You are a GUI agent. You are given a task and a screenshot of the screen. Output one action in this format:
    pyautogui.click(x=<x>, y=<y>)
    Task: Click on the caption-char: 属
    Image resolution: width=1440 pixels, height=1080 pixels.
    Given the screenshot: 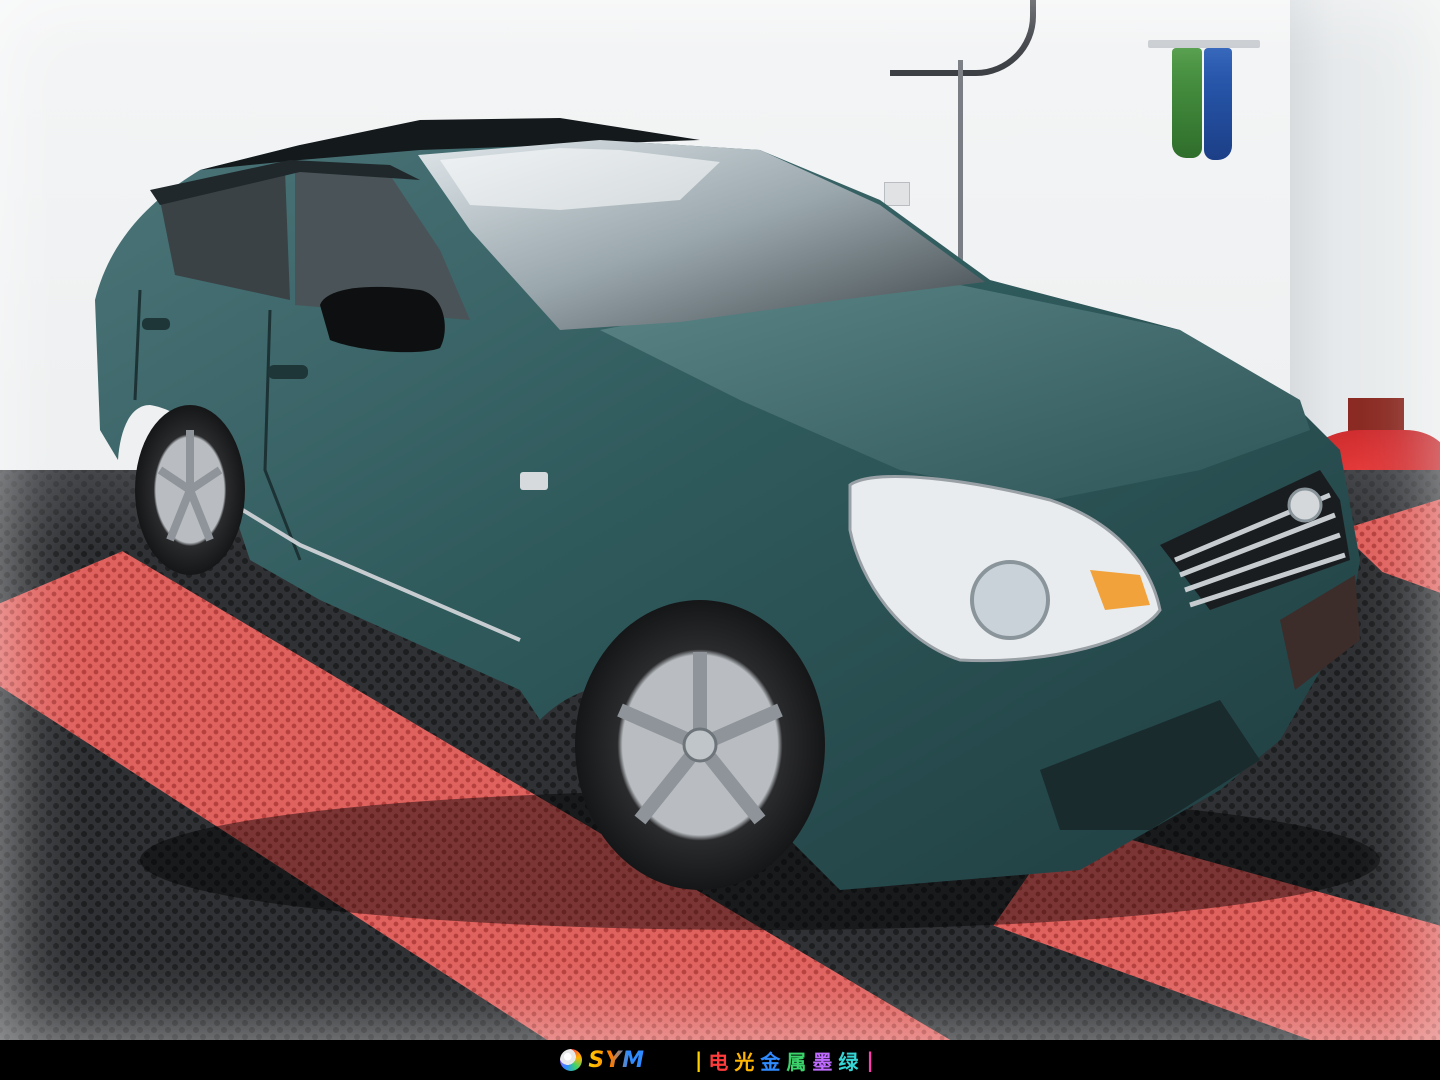 What is the action you would take?
    pyautogui.click(x=797, y=1061)
    